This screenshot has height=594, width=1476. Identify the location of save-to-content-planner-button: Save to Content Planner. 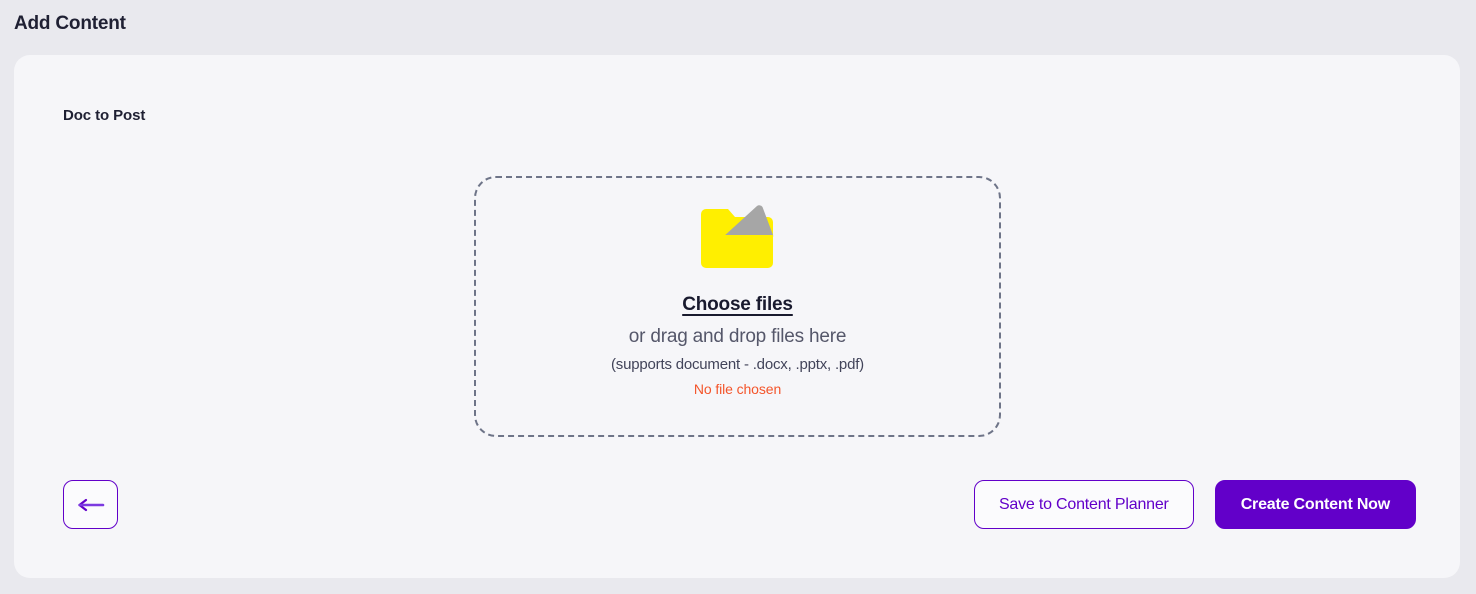
(1083, 504).